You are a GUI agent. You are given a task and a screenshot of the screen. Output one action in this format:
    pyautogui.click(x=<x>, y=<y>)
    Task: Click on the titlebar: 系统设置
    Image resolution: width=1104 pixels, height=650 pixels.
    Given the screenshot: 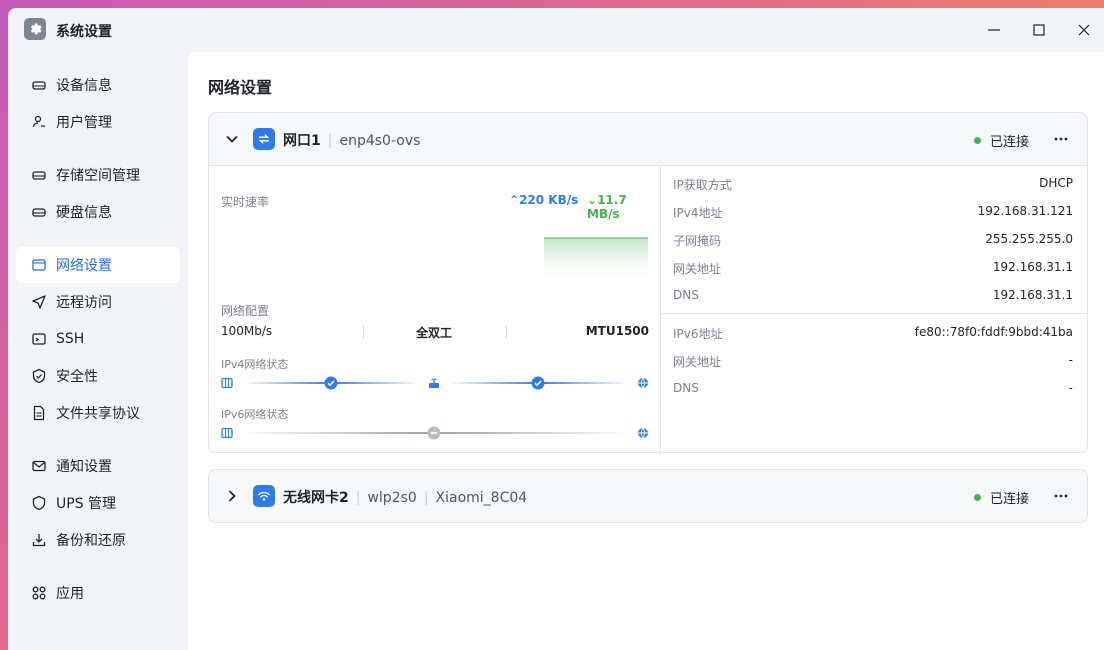 What is the action you would take?
    pyautogui.click(x=556, y=30)
    